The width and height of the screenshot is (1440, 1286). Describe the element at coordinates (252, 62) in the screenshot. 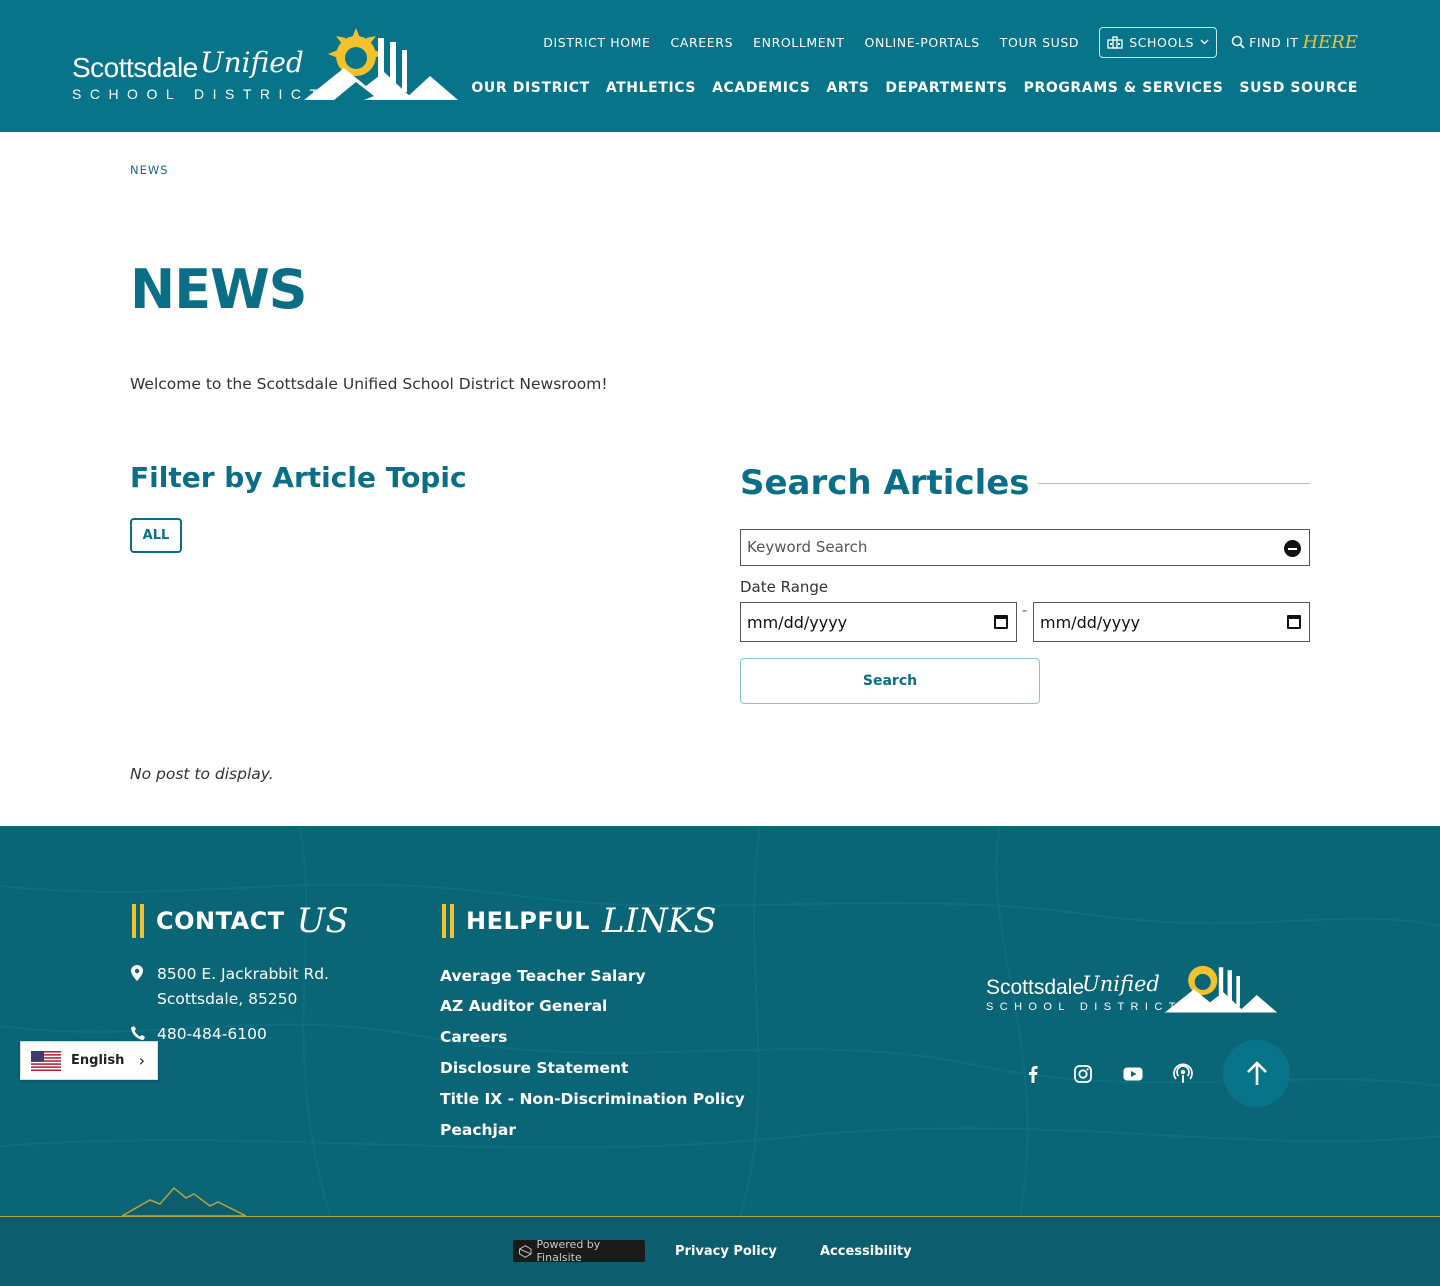

I see `logo-script: Unified` at that location.